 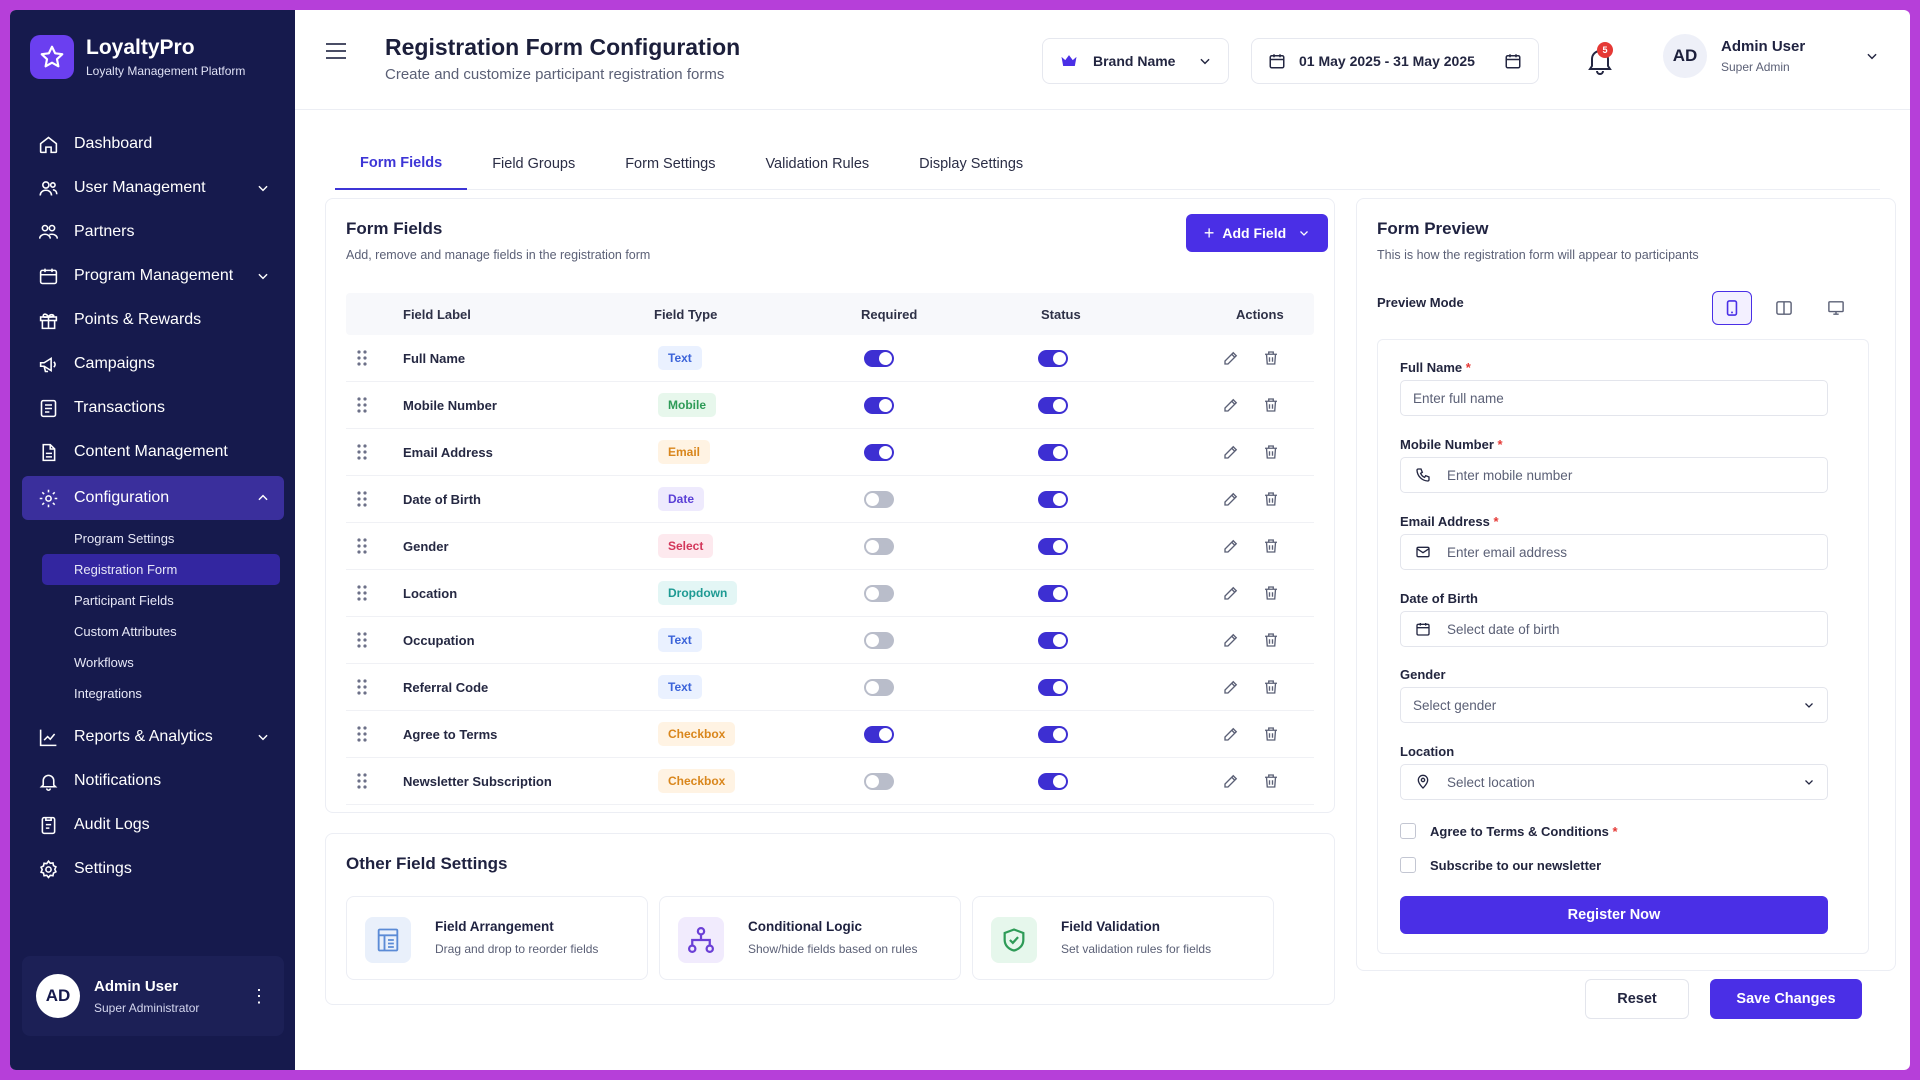 What do you see at coordinates (1784, 308) in the screenshot?
I see `tablet-view-button` at bounding box center [1784, 308].